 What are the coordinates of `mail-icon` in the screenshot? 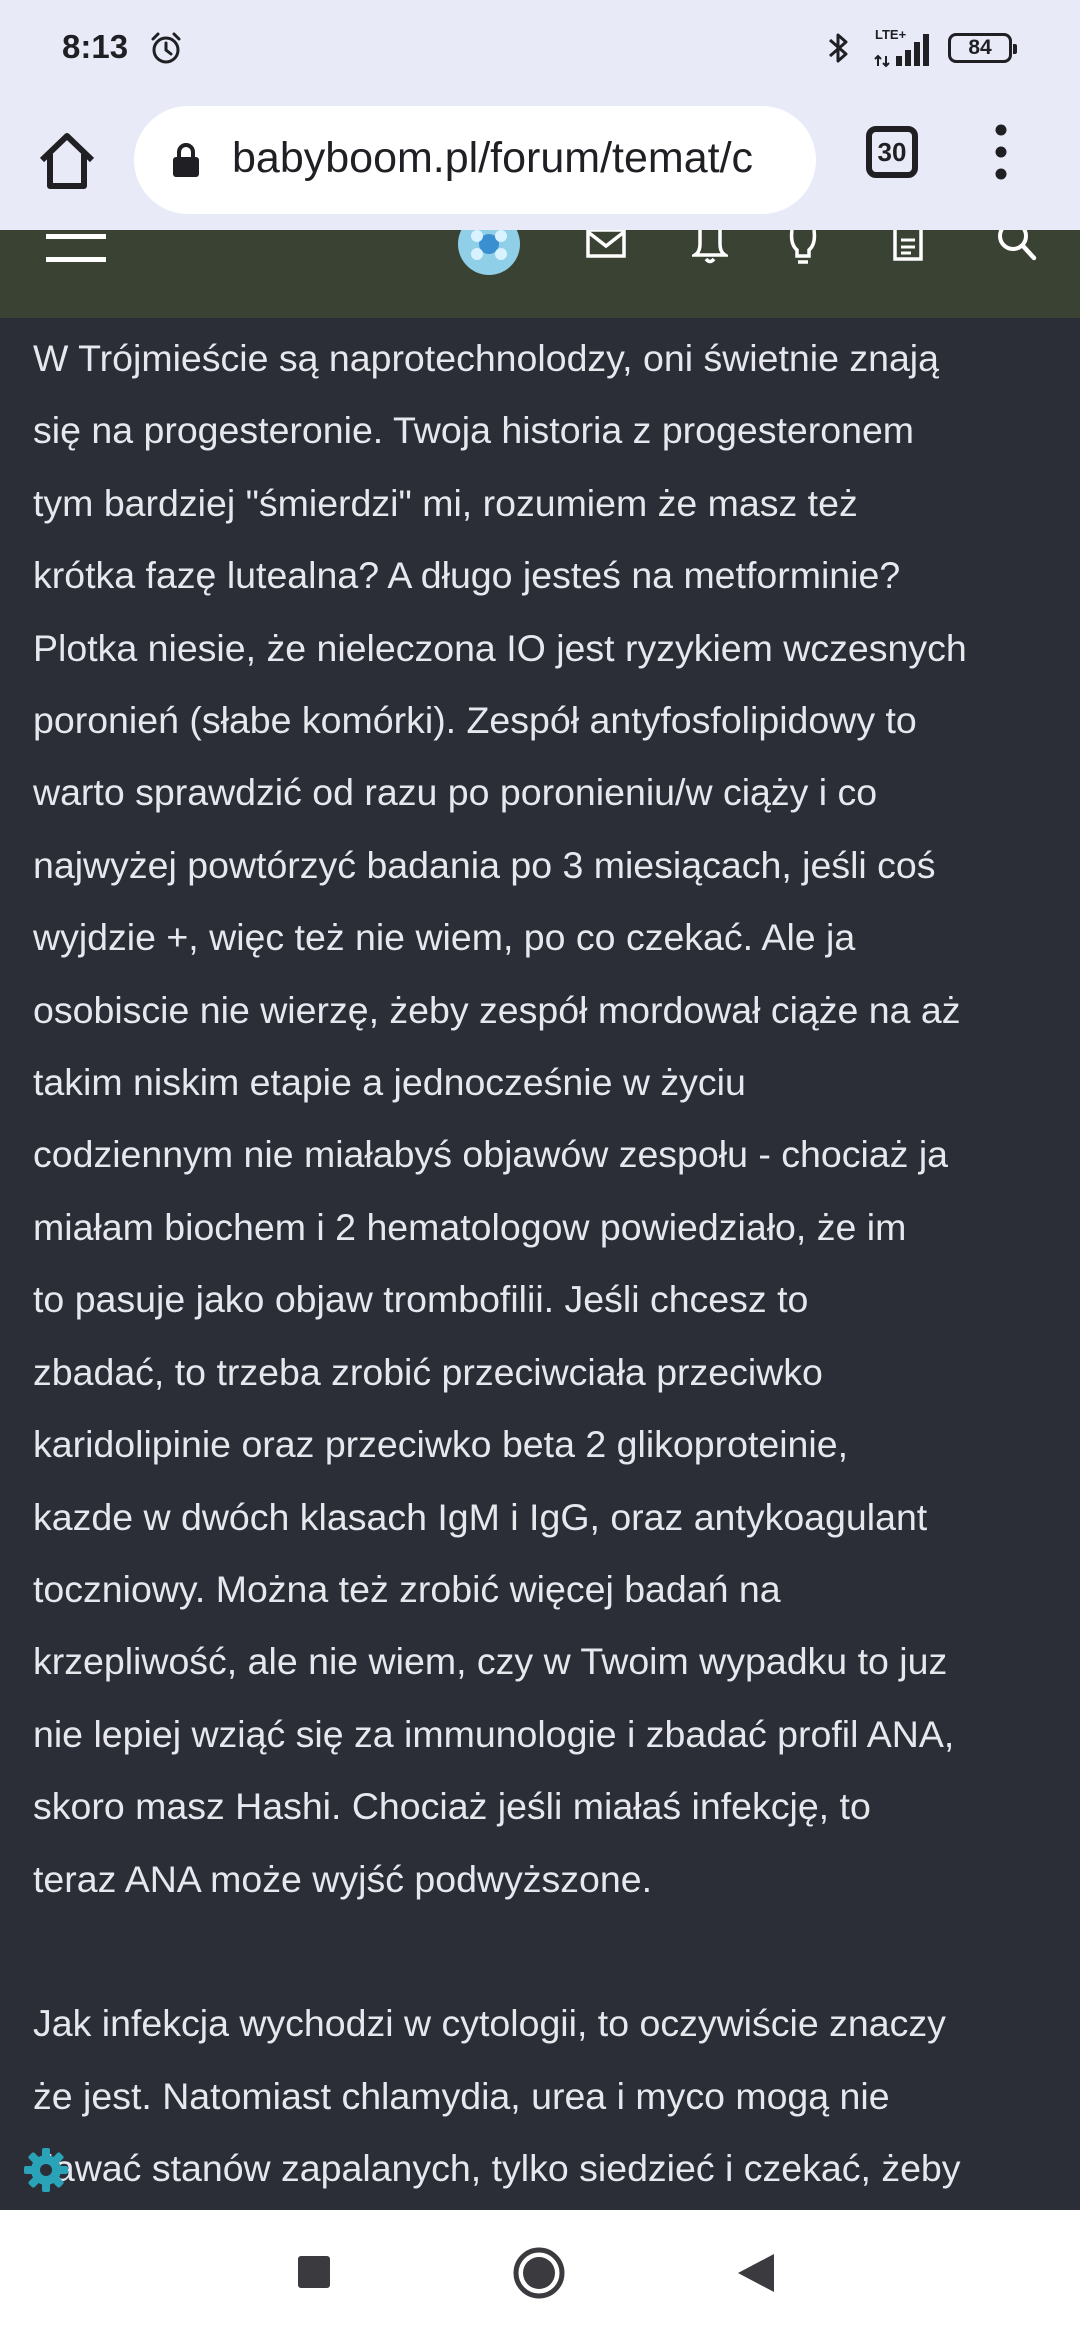 It's located at (606, 244).